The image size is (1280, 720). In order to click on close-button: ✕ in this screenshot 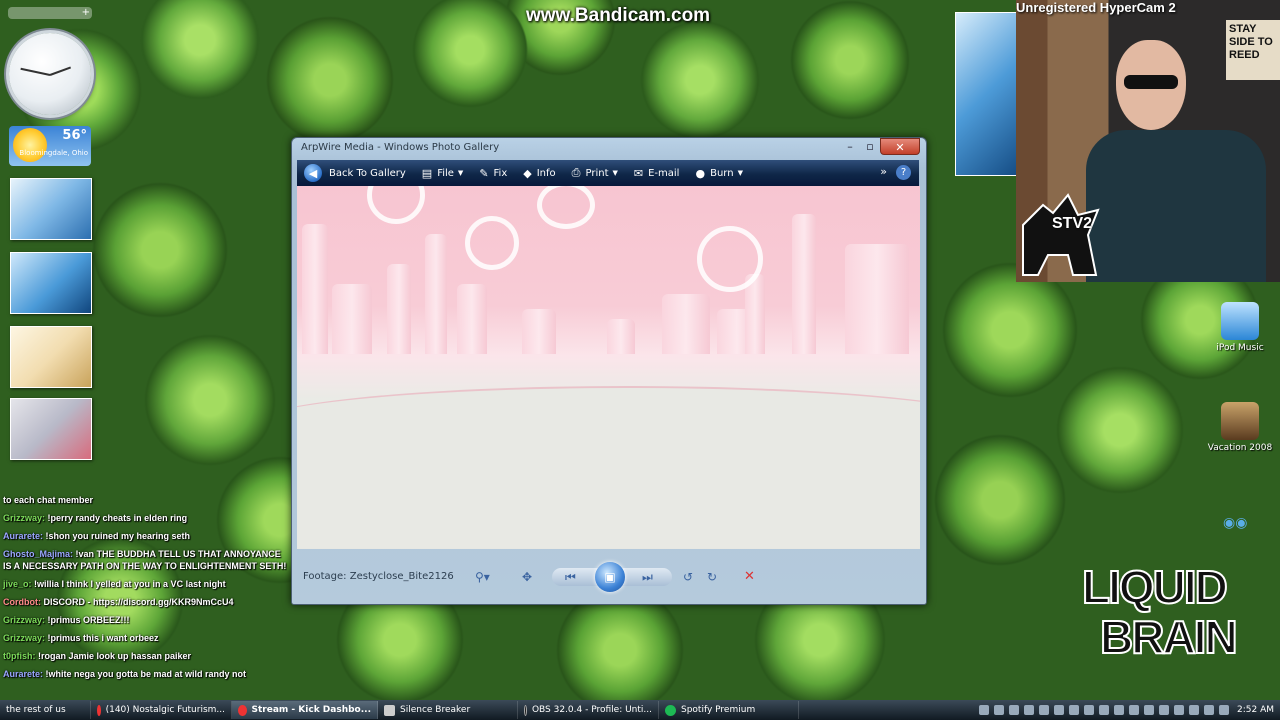, I will do `click(900, 146)`.